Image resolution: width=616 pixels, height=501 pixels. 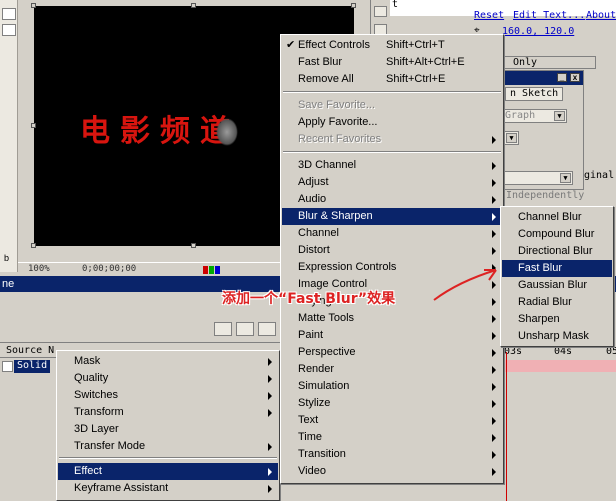 What do you see at coordinates (168, 471) in the screenshot?
I see `menu-item-effect: Effect` at bounding box center [168, 471].